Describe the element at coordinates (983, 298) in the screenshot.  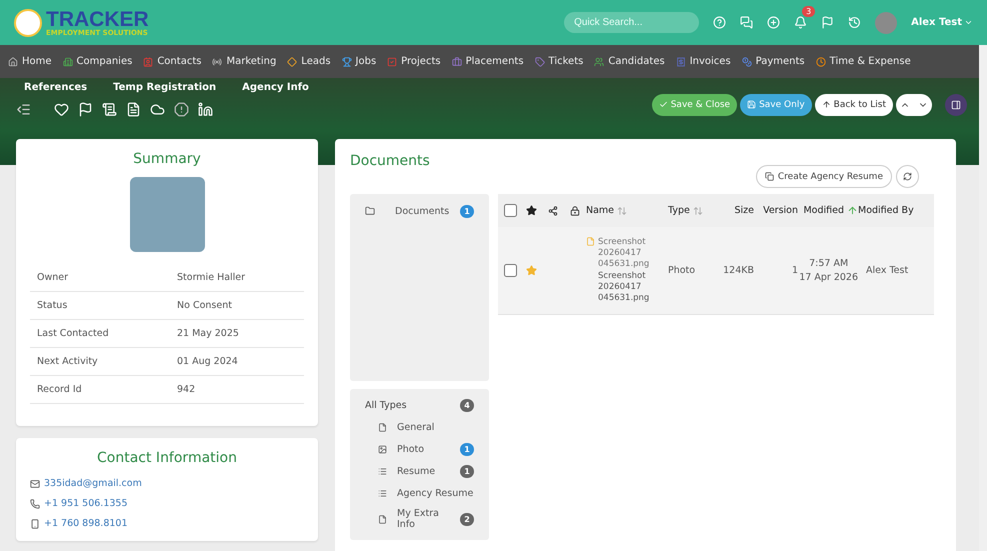
I see `scrollbar` at that location.